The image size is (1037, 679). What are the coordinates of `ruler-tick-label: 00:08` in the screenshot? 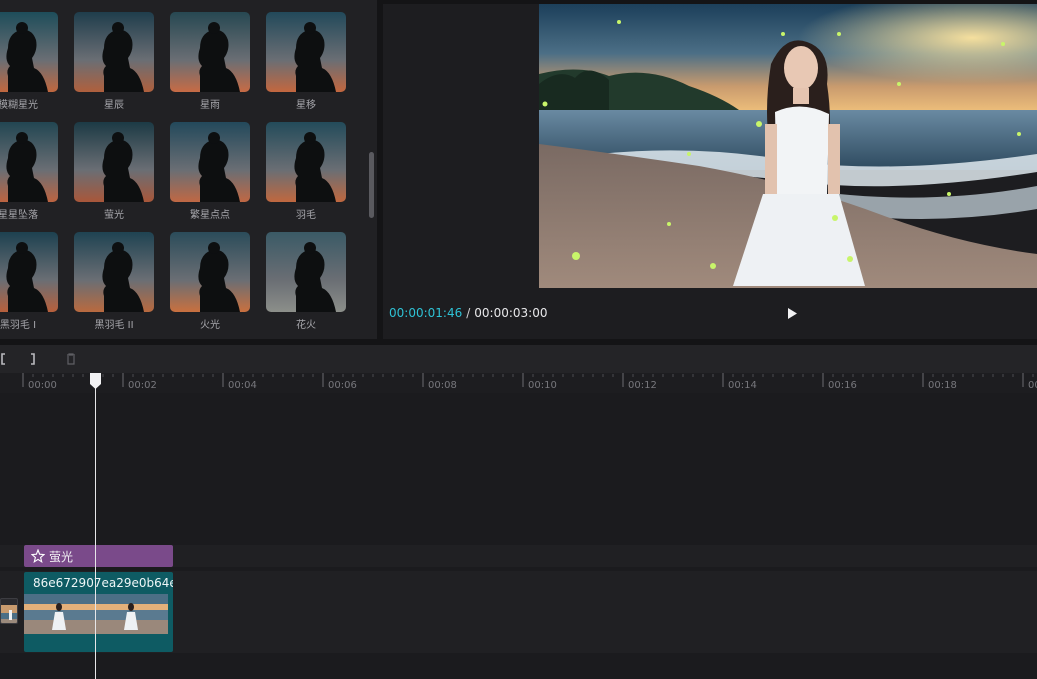 It's located at (442, 385).